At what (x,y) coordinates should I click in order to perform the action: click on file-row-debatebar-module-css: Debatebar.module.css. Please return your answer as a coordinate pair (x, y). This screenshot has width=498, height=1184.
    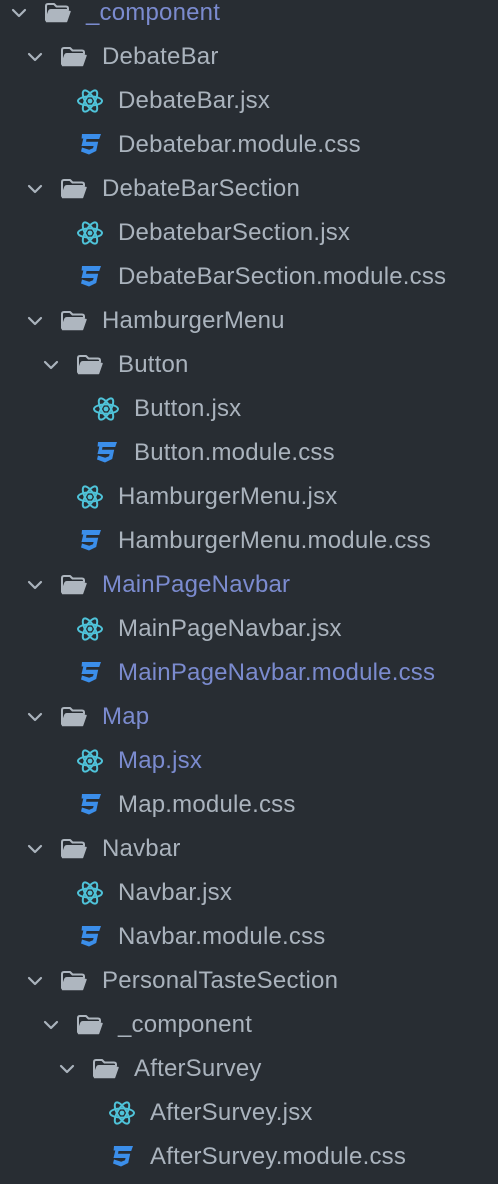
    Looking at the image, I should click on (249, 145).